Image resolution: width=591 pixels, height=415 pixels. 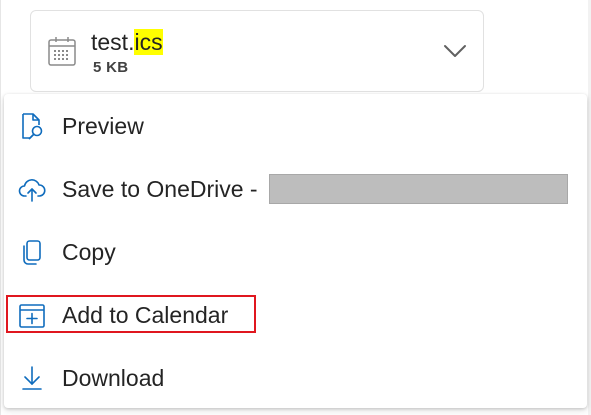 I want to click on attachment-options-button, so click(x=455, y=53).